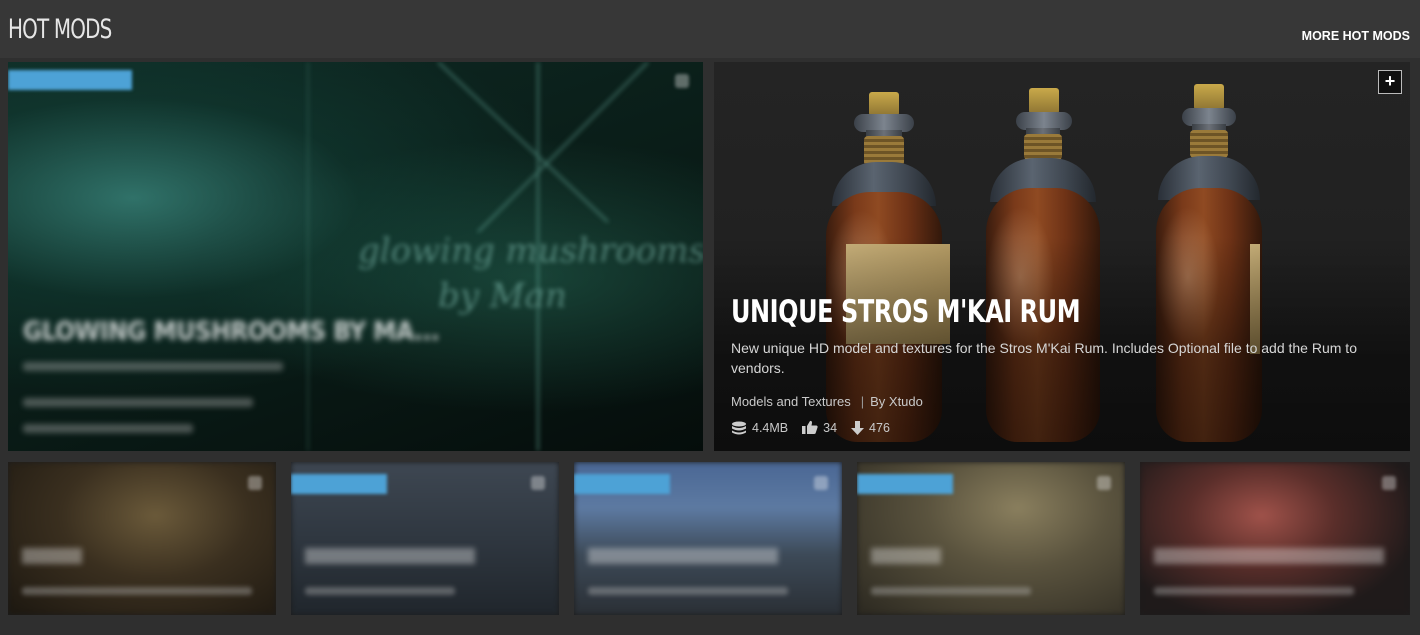 The height and width of the screenshot is (635, 1420). Describe the element at coordinates (791, 401) in the screenshot. I see `mod-category-link: Models and Textures` at that location.